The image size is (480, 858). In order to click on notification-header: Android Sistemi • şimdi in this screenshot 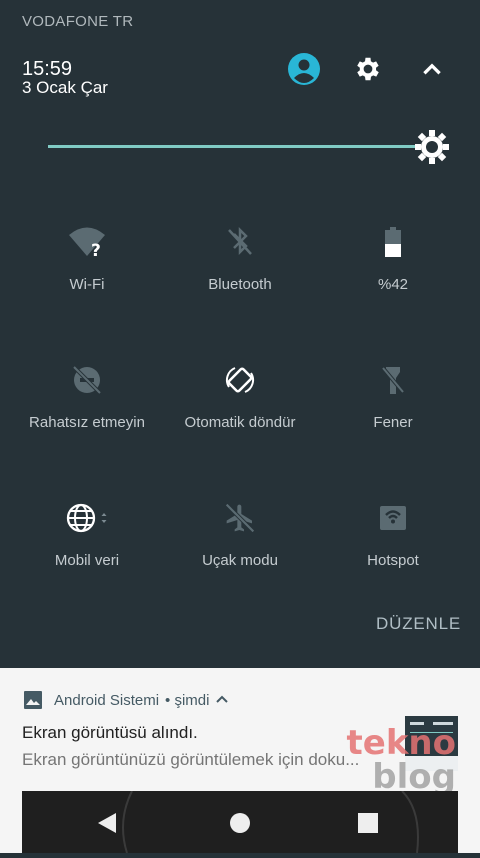, I will do `click(126, 700)`.